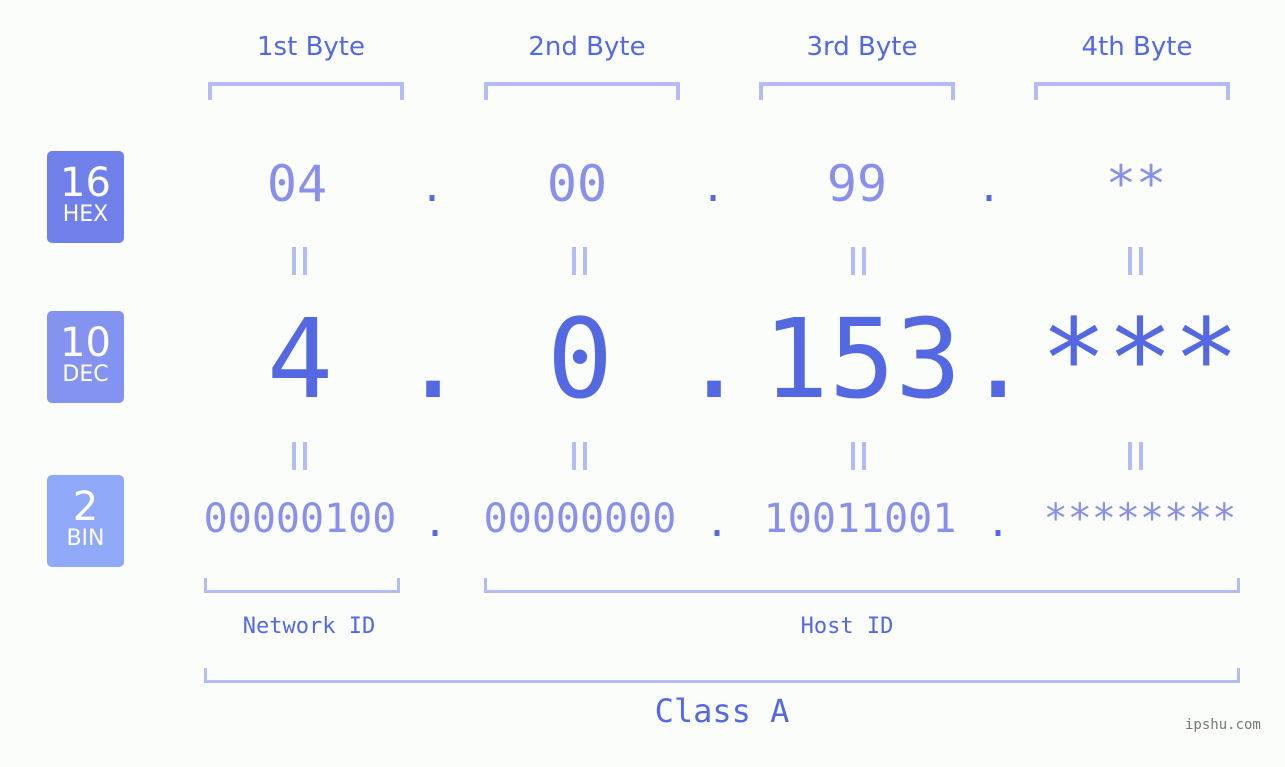 This screenshot has height=767, width=1285. Describe the element at coordinates (577, 184) in the screenshot. I see `hex-byte-2: 00` at that location.